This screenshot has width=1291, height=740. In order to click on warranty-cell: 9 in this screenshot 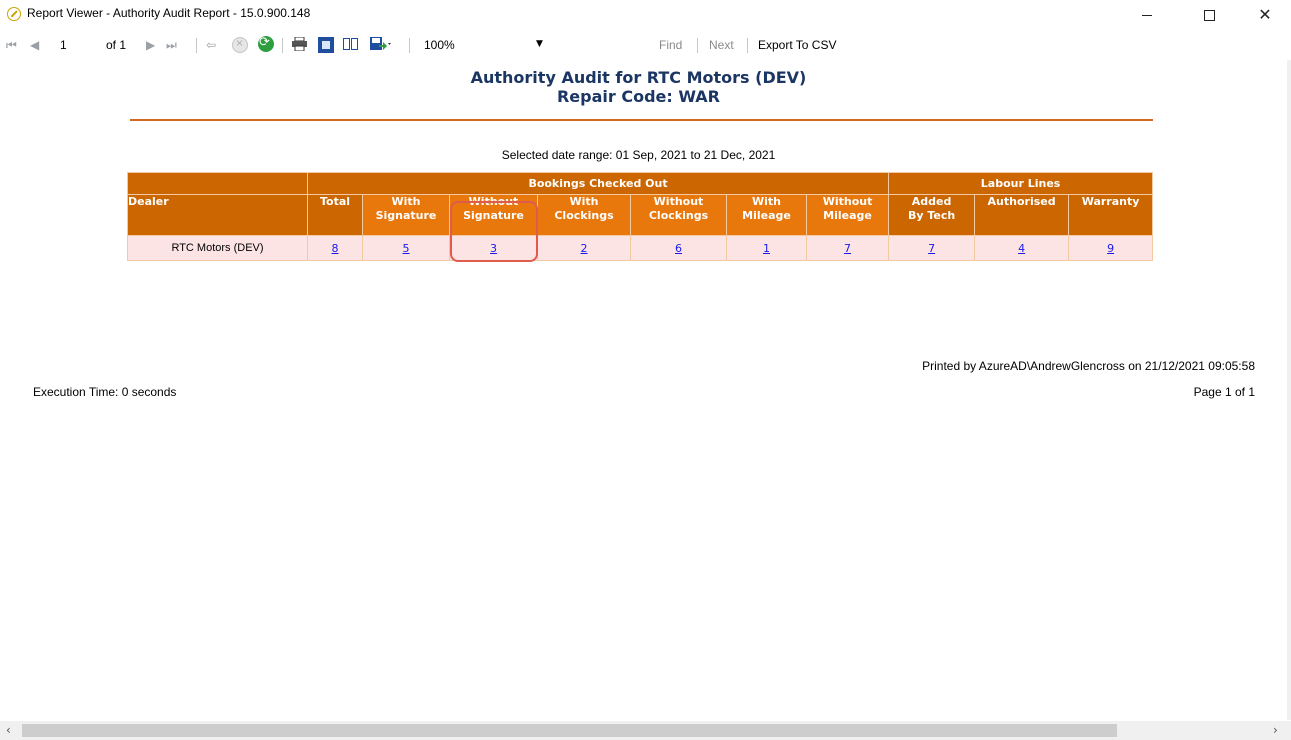, I will do `click(1111, 248)`.